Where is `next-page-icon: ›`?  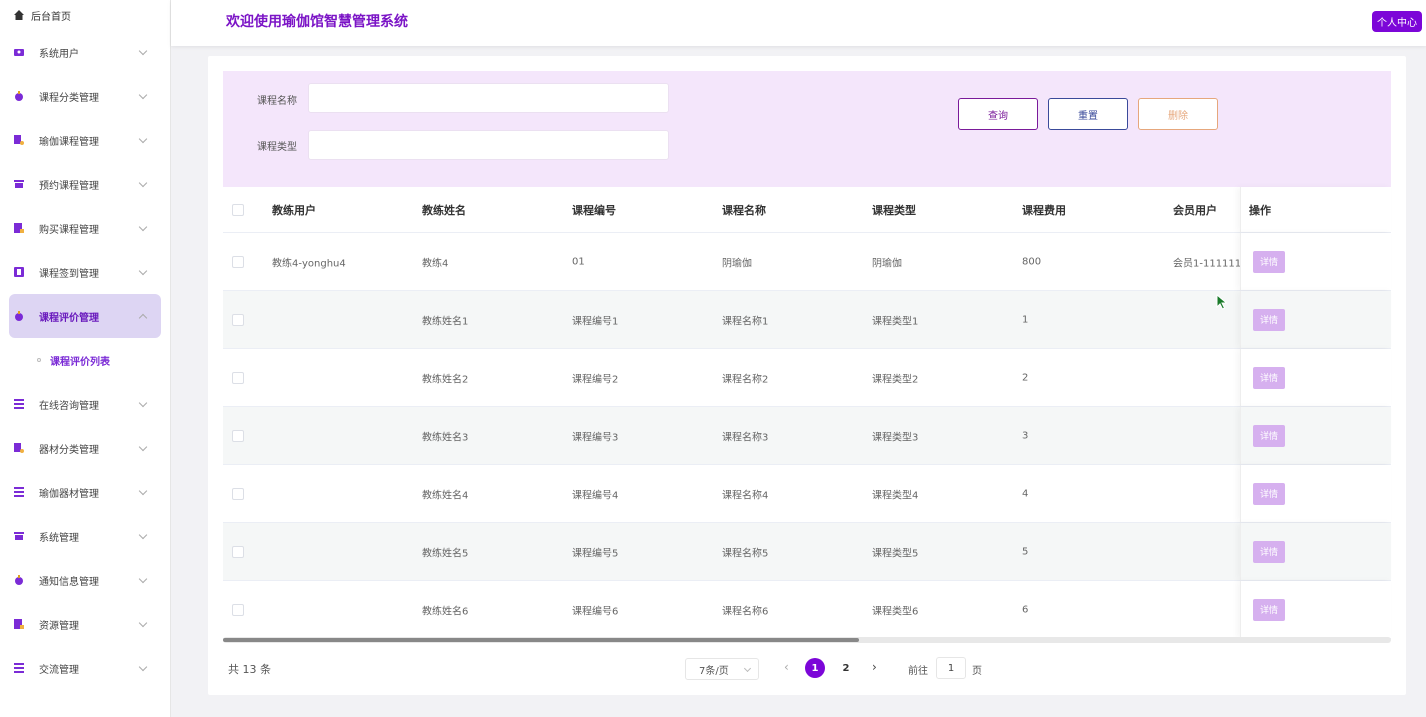
next-page-icon: › is located at coordinates (874, 667).